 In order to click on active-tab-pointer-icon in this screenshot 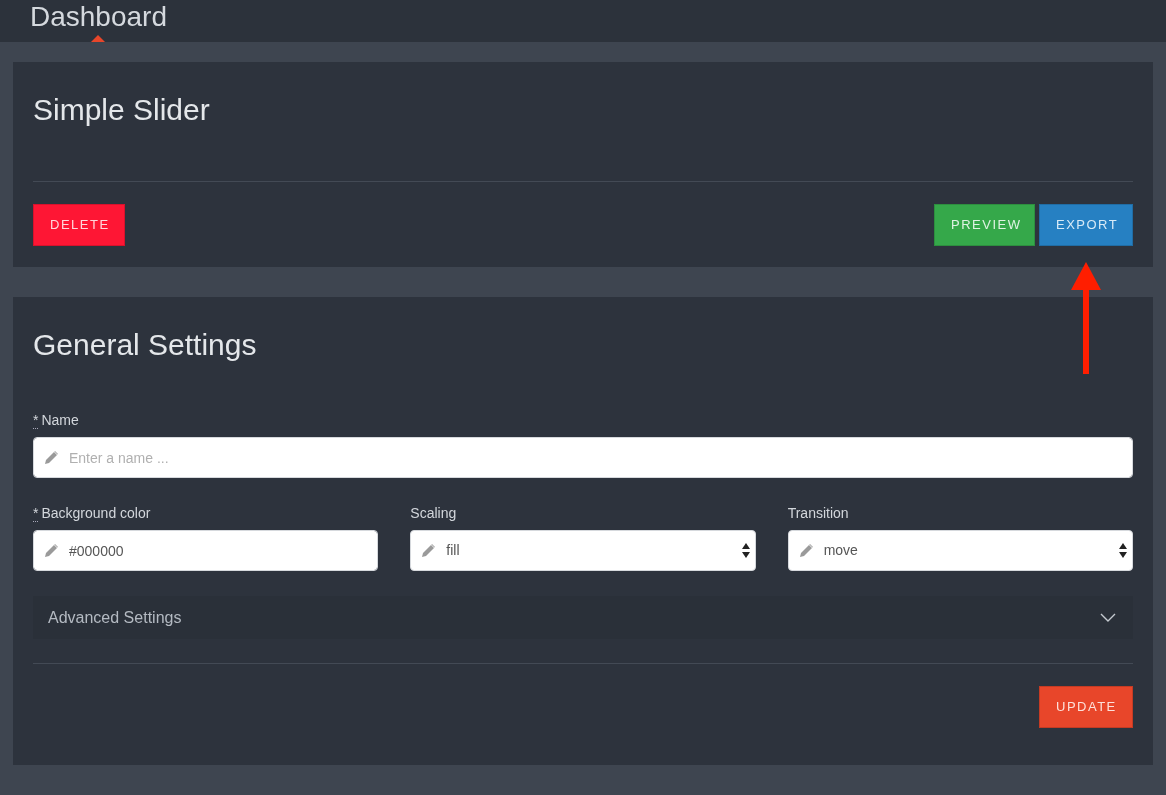, I will do `click(98, 38)`.